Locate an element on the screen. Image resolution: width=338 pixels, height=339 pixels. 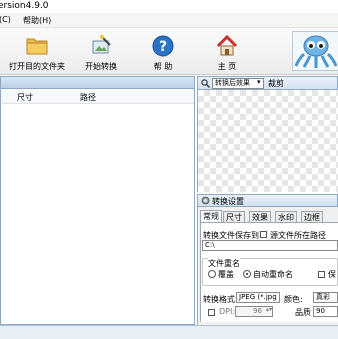
settings-titlebar: 转换设置 is located at coordinates (267, 200).